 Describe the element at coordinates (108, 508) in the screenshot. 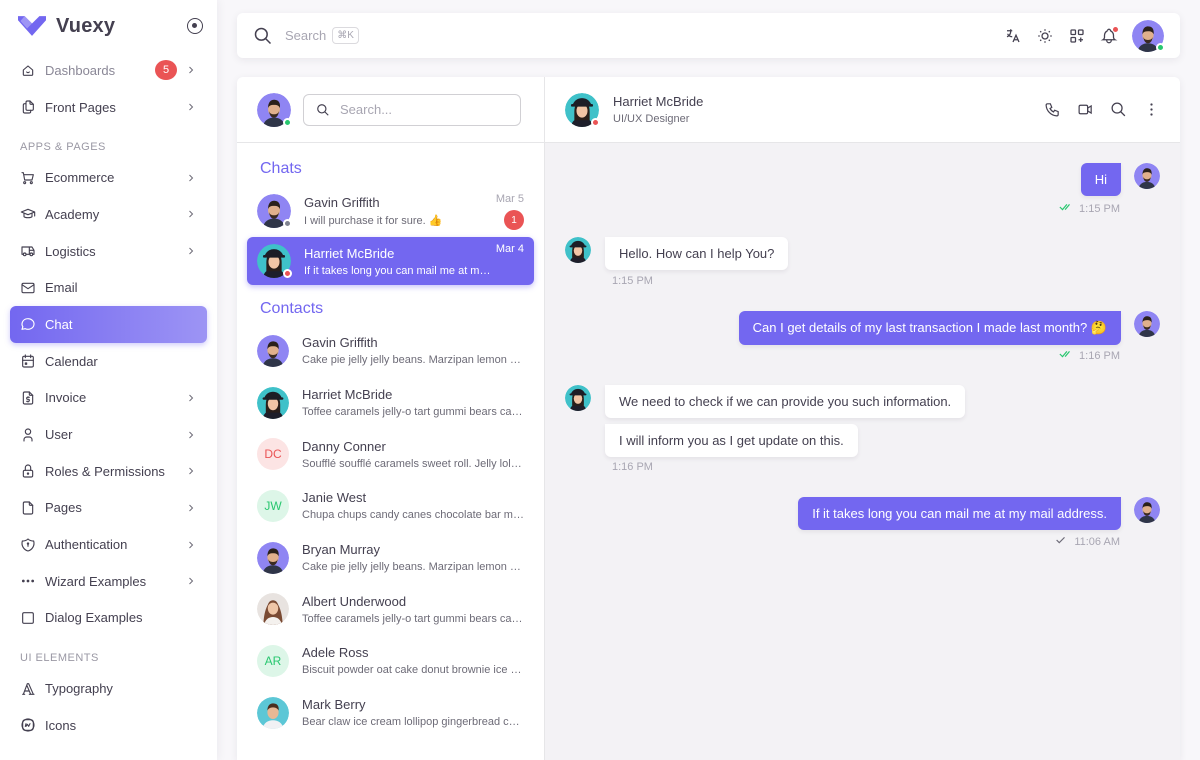

I see `sidebar-item-pages: Pages` at that location.